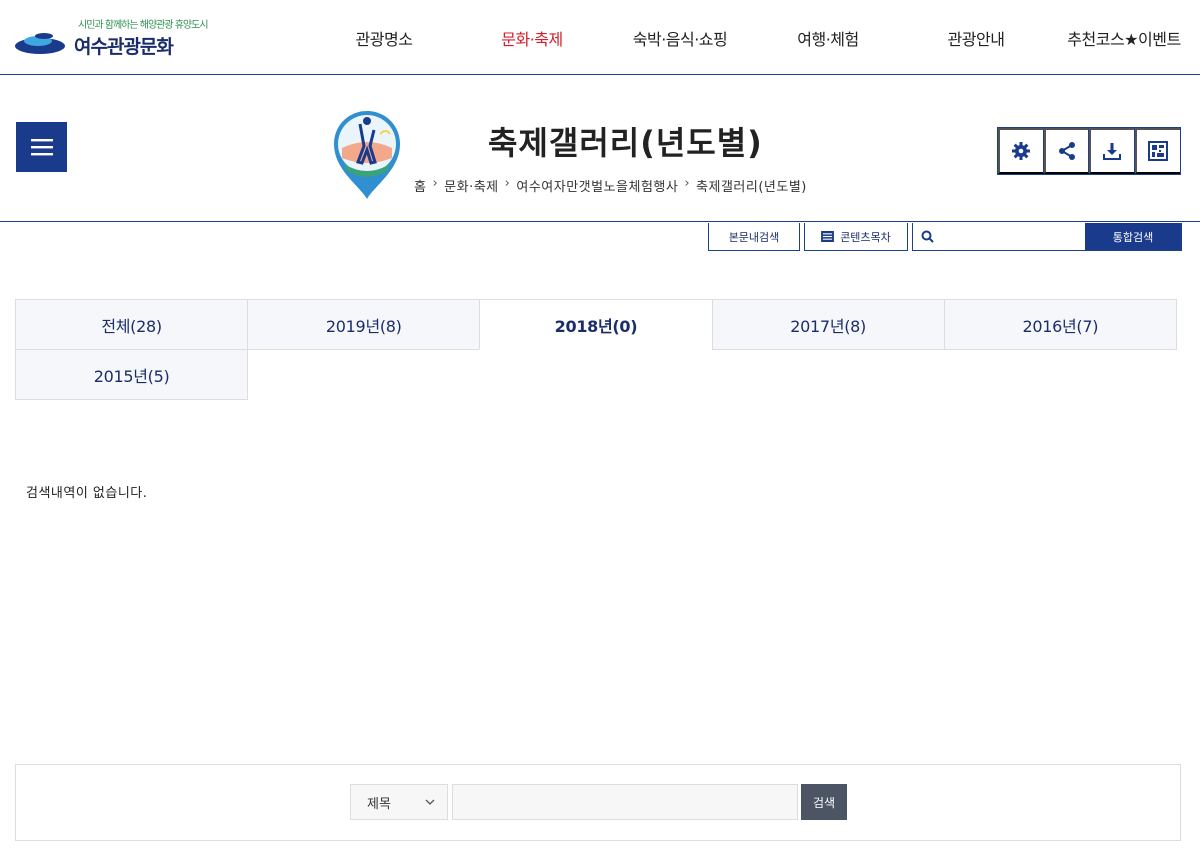  What do you see at coordinates (87, 493) in the screenshot?
I see `empty-result-message: 검색내역이 없습니다.` at bounding box center [87, 493].